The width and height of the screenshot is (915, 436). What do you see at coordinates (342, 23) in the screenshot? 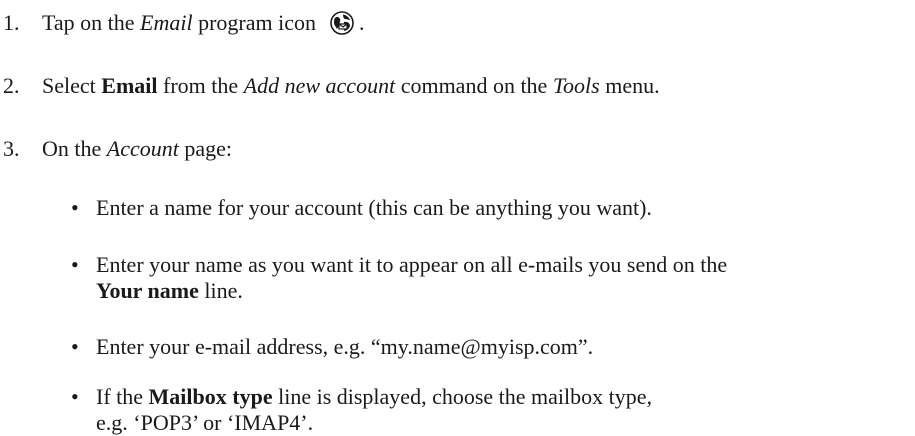
I see `email-globe-icon` at bounding box center [342, 23].